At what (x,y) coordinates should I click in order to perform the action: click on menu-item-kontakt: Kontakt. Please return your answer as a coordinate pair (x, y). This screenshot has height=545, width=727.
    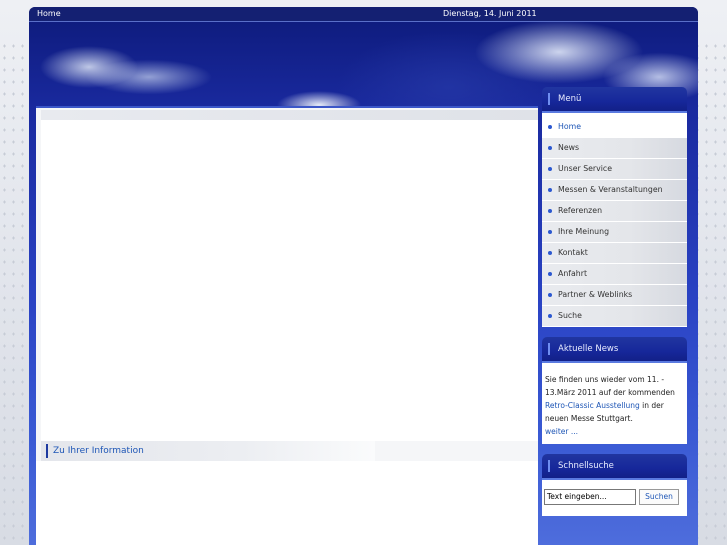
    Looking at the image, I should click on (614, 253).